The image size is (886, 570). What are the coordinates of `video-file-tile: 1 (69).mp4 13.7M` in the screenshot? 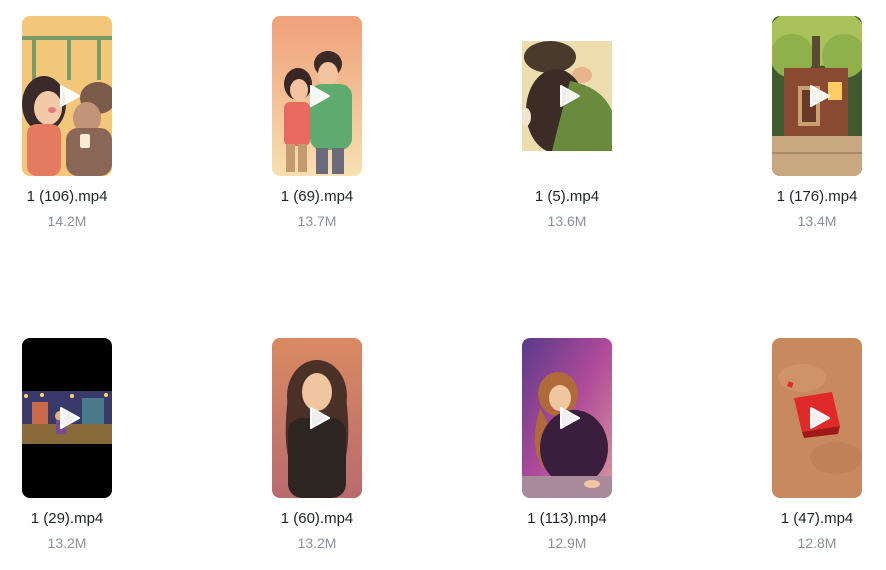 It's located at (317, 131).